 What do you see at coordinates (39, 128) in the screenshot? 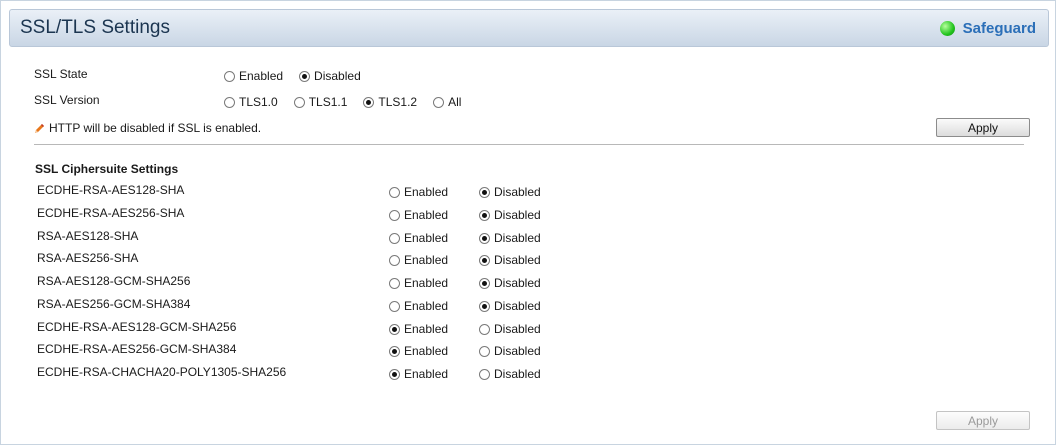
I see `pencil-icon` at bounding box center [39, 128].